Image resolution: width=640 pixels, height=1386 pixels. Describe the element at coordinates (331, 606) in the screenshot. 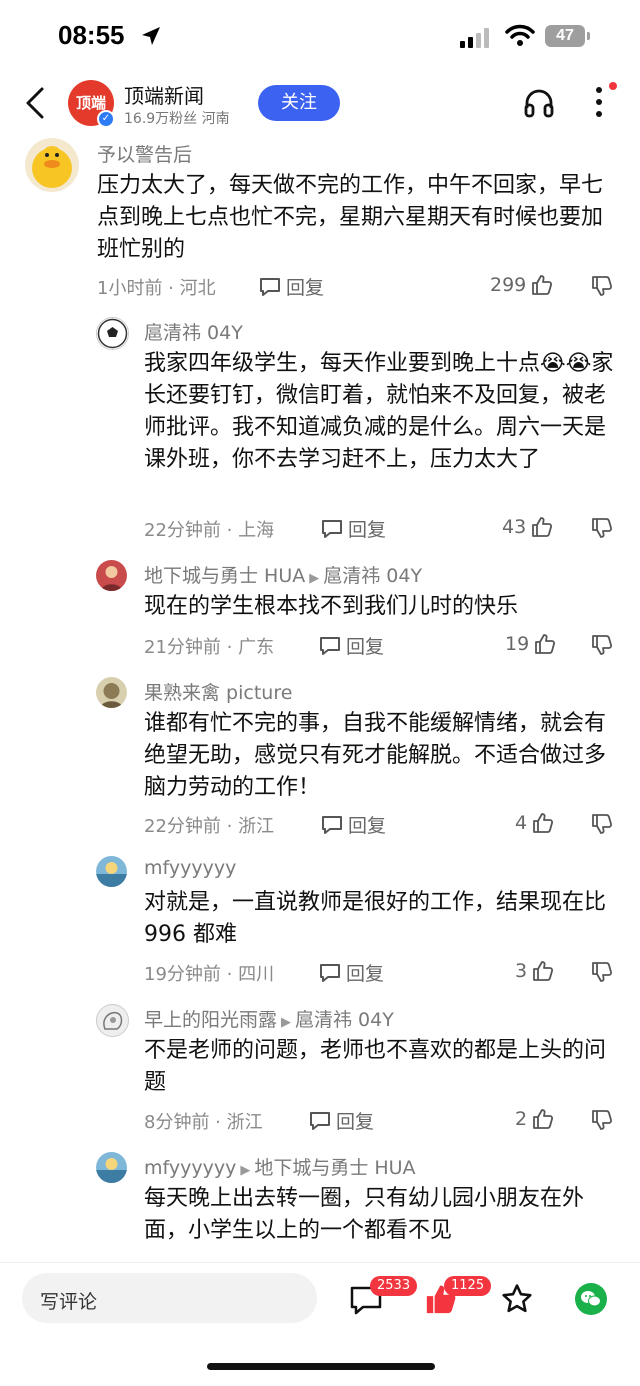

I see `comment-text: 现在的学生根本找不到我们儿时的快乐` at that location.